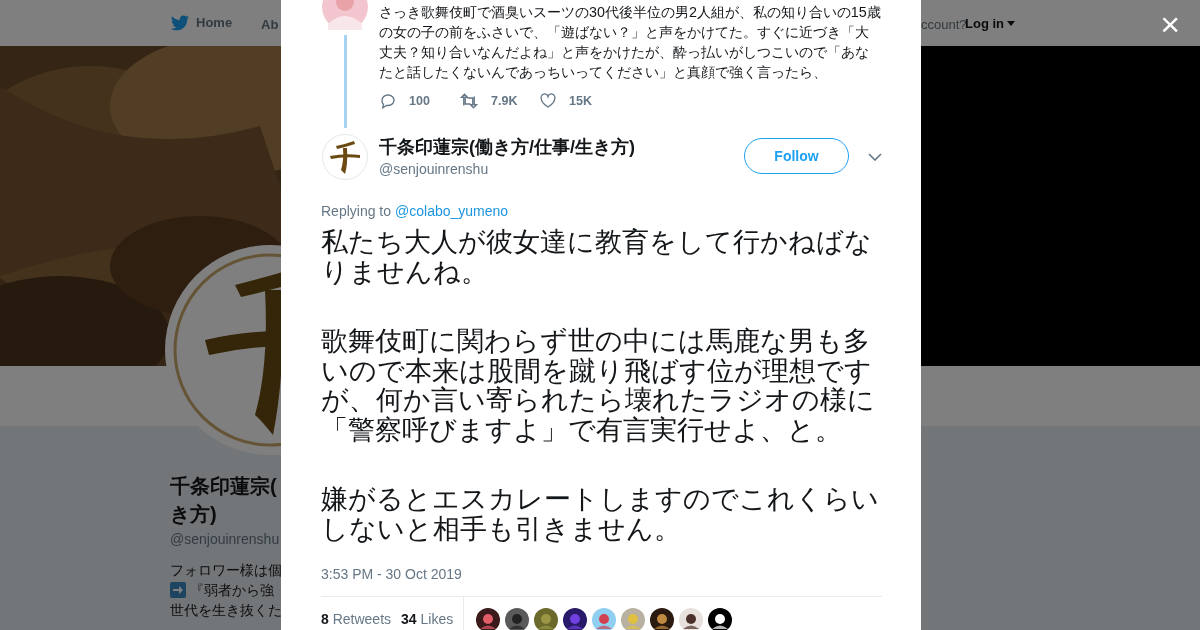 This screenshot has height=630, width=1200. Describe the element at coordinates (427, 619) in the screenshot. I see `likes-stat: 34 Likes` at that location.